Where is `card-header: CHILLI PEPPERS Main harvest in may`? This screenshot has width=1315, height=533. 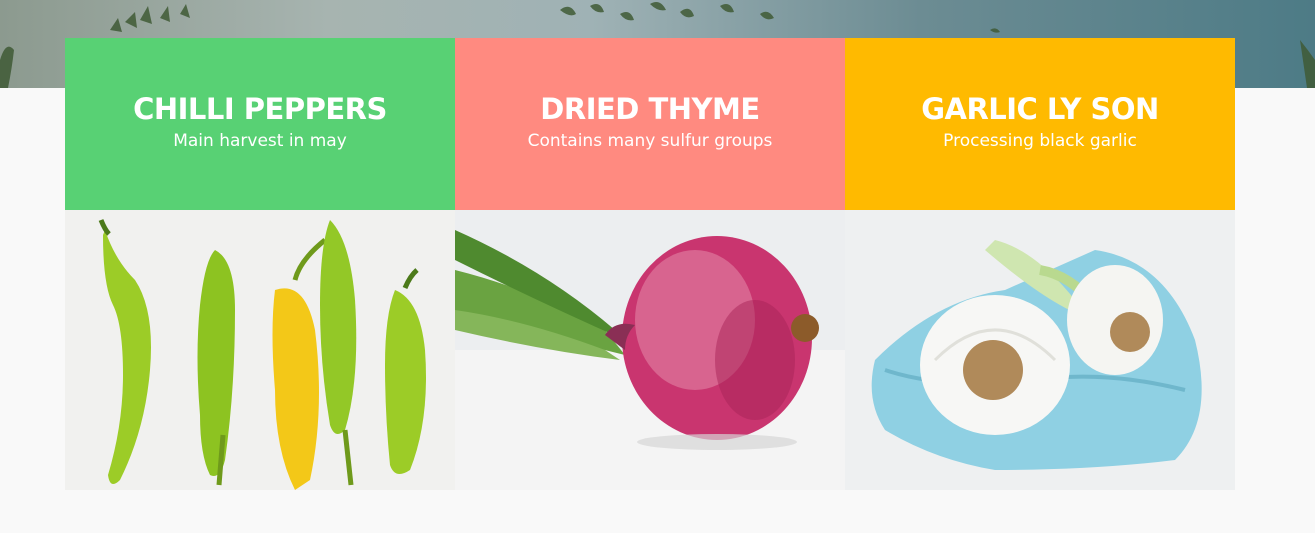 card-header: CHILLI PEPPERS Main harvest in may is located at coordinates (260, 124).